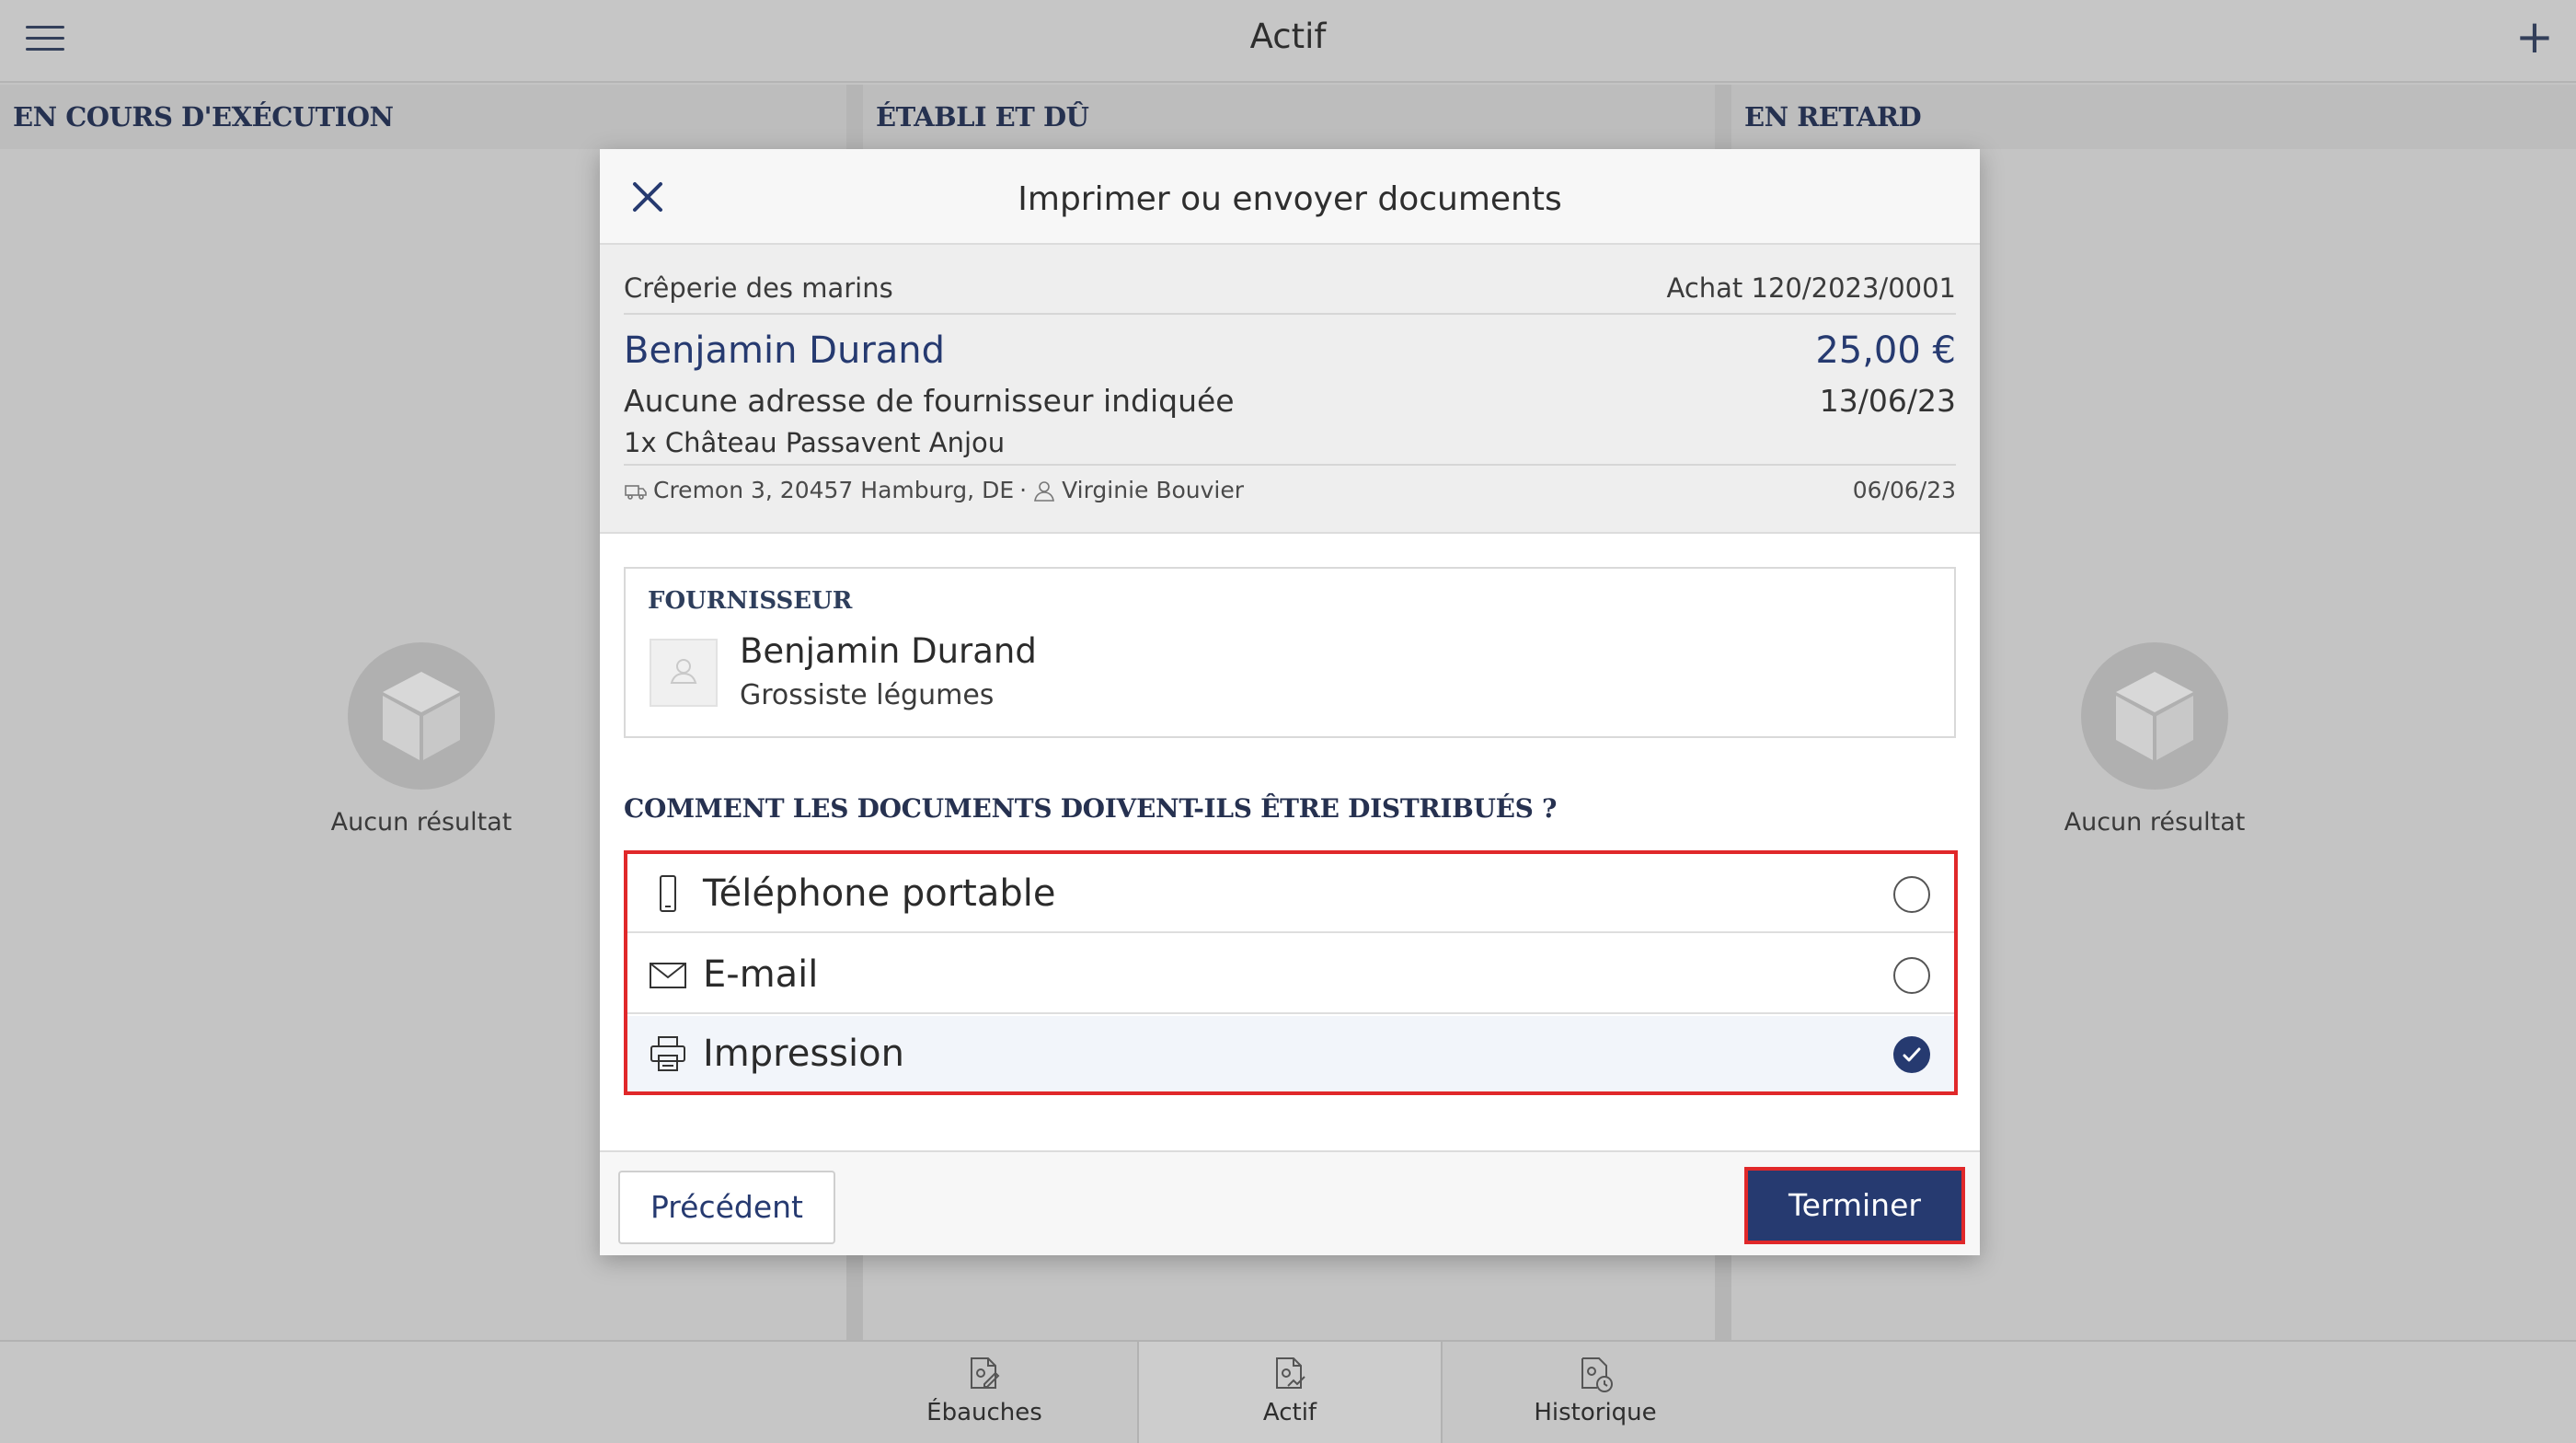  I want to click on nav-active: Actif, so click(1290, 1392).